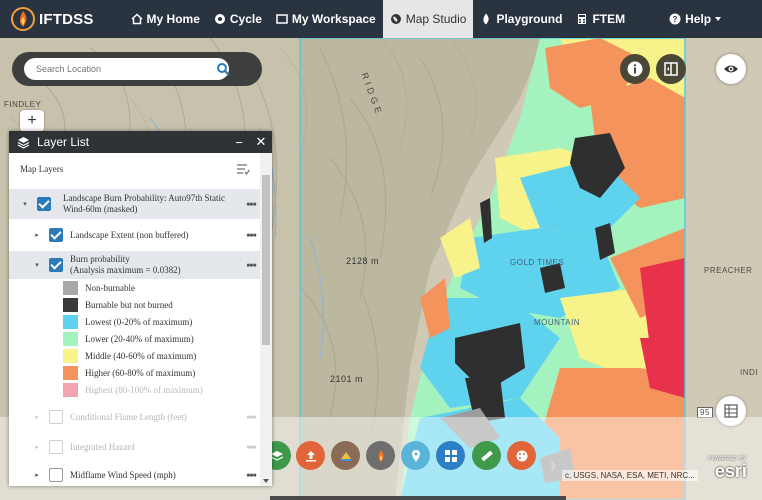  What do you see at coordinates (239, 142) in the screenshot?
I see `minimize-button: −` at bounding box center [239, 142].